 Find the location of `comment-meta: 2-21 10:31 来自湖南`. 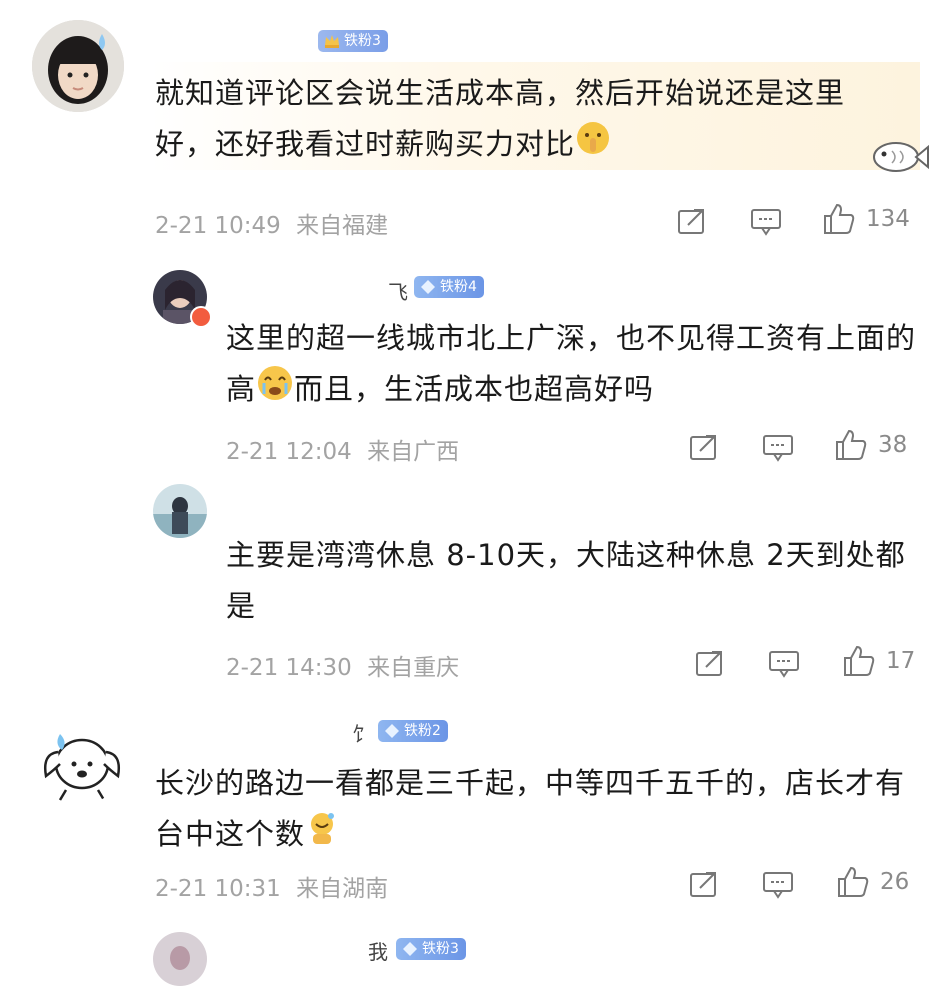

comment-meta: 2-21 10:31 来自湖南 is located at coordinates (271, 886).